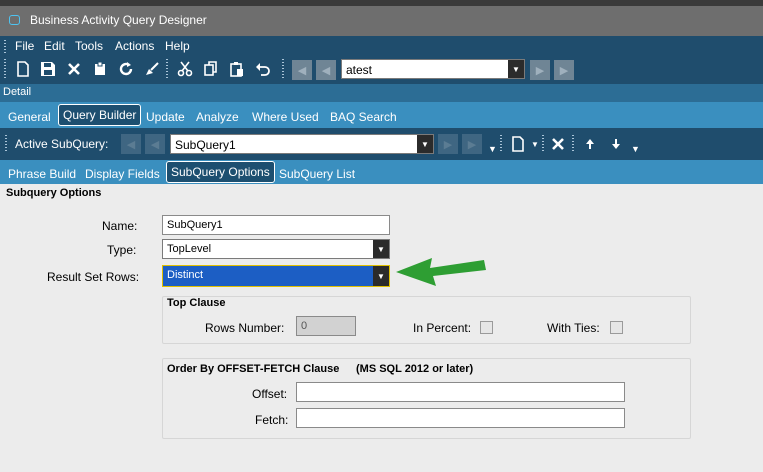 This screenshot has height=472, width=763. Describe the element at coordinates (359, 70) in the screenshot. I see `record-selector-value: atest` at that location.